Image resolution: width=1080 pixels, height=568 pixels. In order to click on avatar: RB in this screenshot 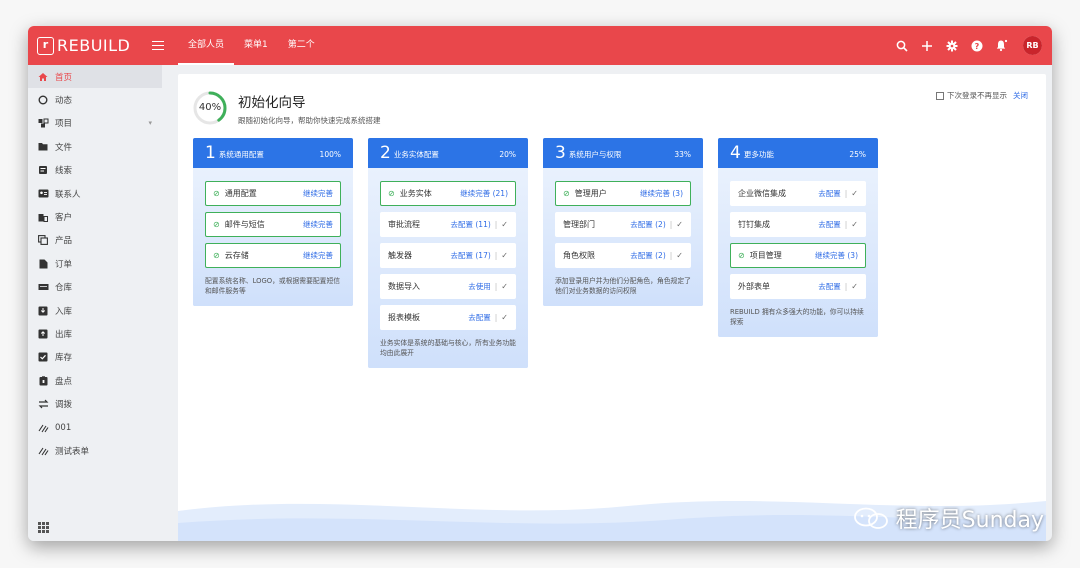, I will do `click(1032, 45)`.